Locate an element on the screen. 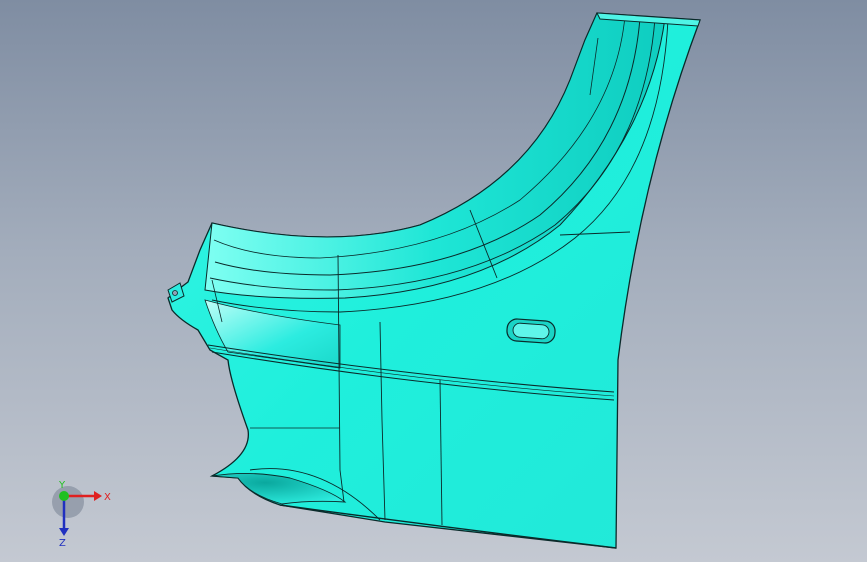 This screenshot has height=562, width=867. axis-triad: X Z Y is located at coordinates (81, 514).